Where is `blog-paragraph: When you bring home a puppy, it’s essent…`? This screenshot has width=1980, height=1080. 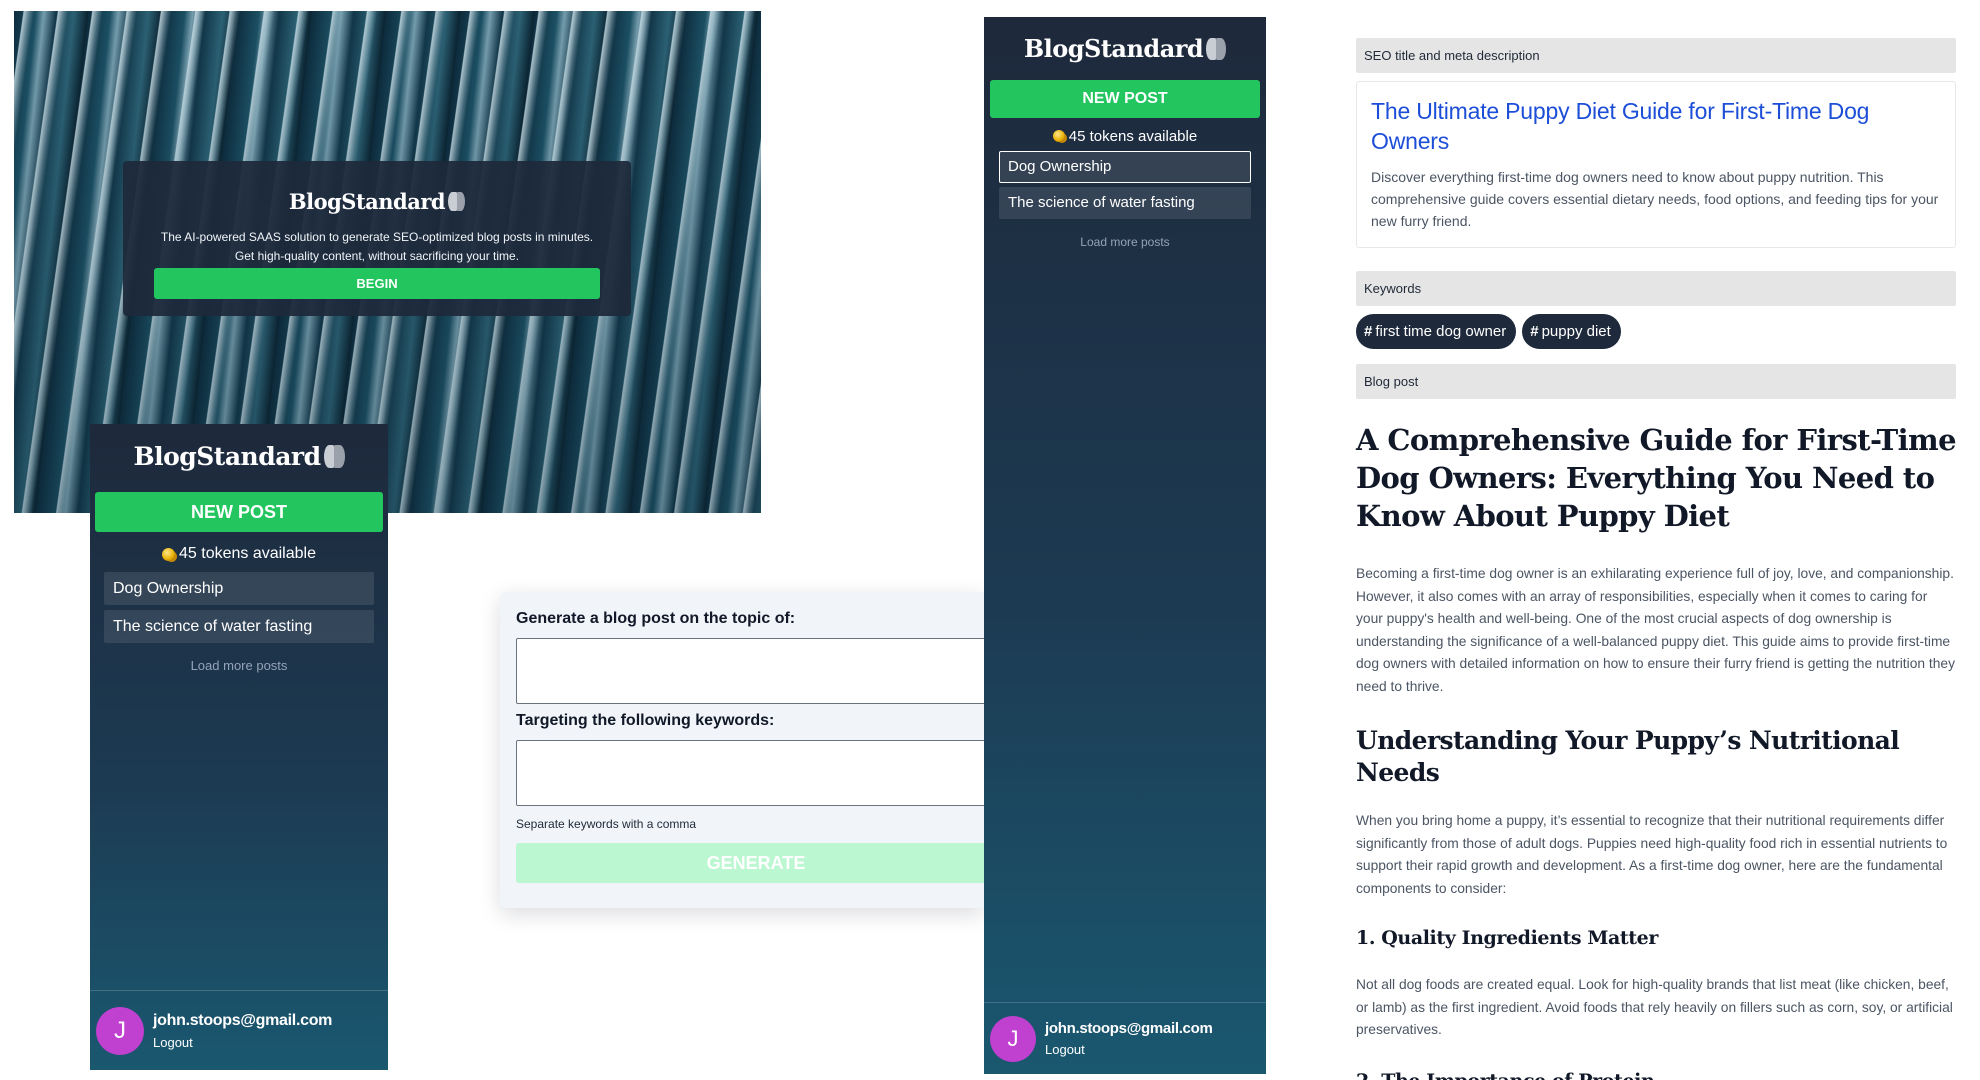
blog-paragraph: When you bring home a puppy, it’s essent… is located at coordinates (1652, 854).